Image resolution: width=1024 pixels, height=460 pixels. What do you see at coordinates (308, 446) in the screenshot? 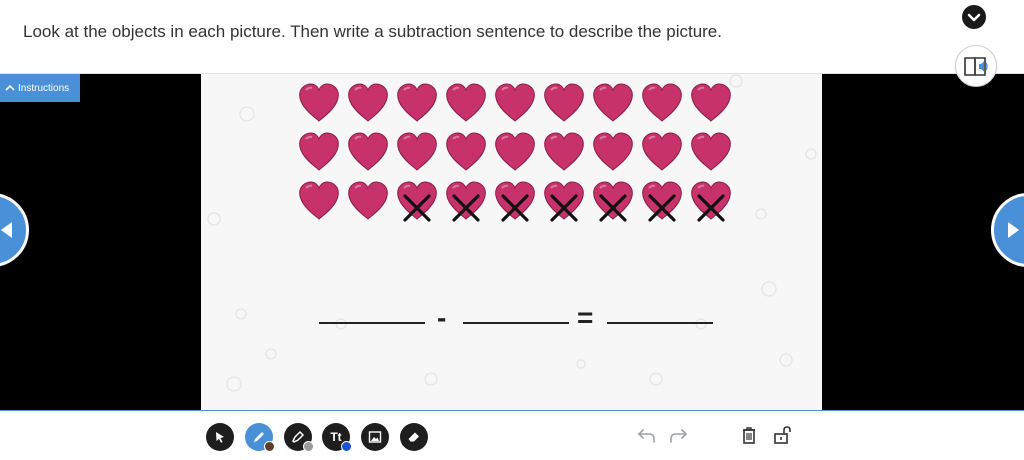
I see `highlighter-color-swatch` at bounding box center [308, 446].